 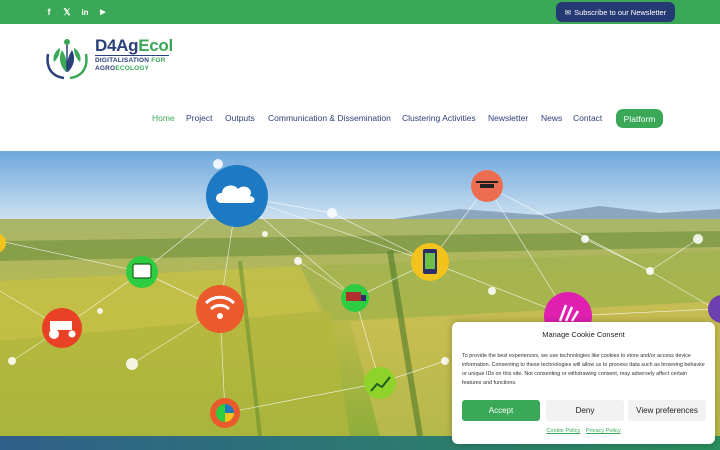 I want to click on drone-icon, so click(x=487, y=186).